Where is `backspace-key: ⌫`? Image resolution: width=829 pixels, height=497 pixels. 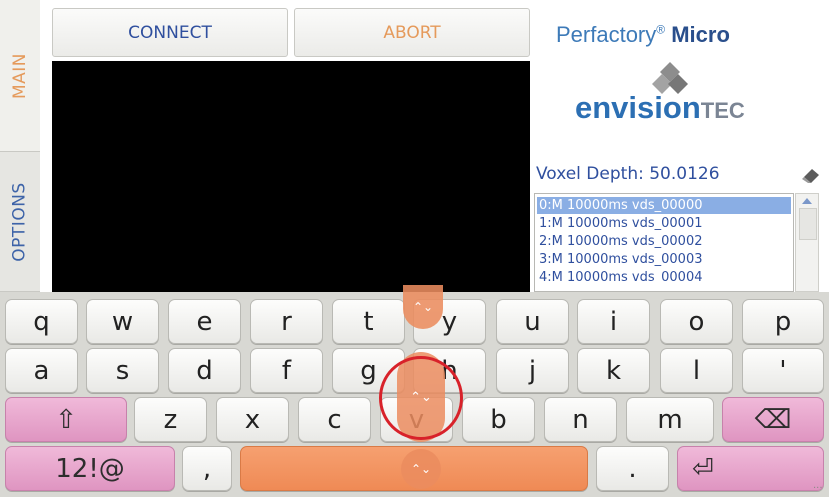 backspace-key: ⌫ is located at coordinates (773, 419).